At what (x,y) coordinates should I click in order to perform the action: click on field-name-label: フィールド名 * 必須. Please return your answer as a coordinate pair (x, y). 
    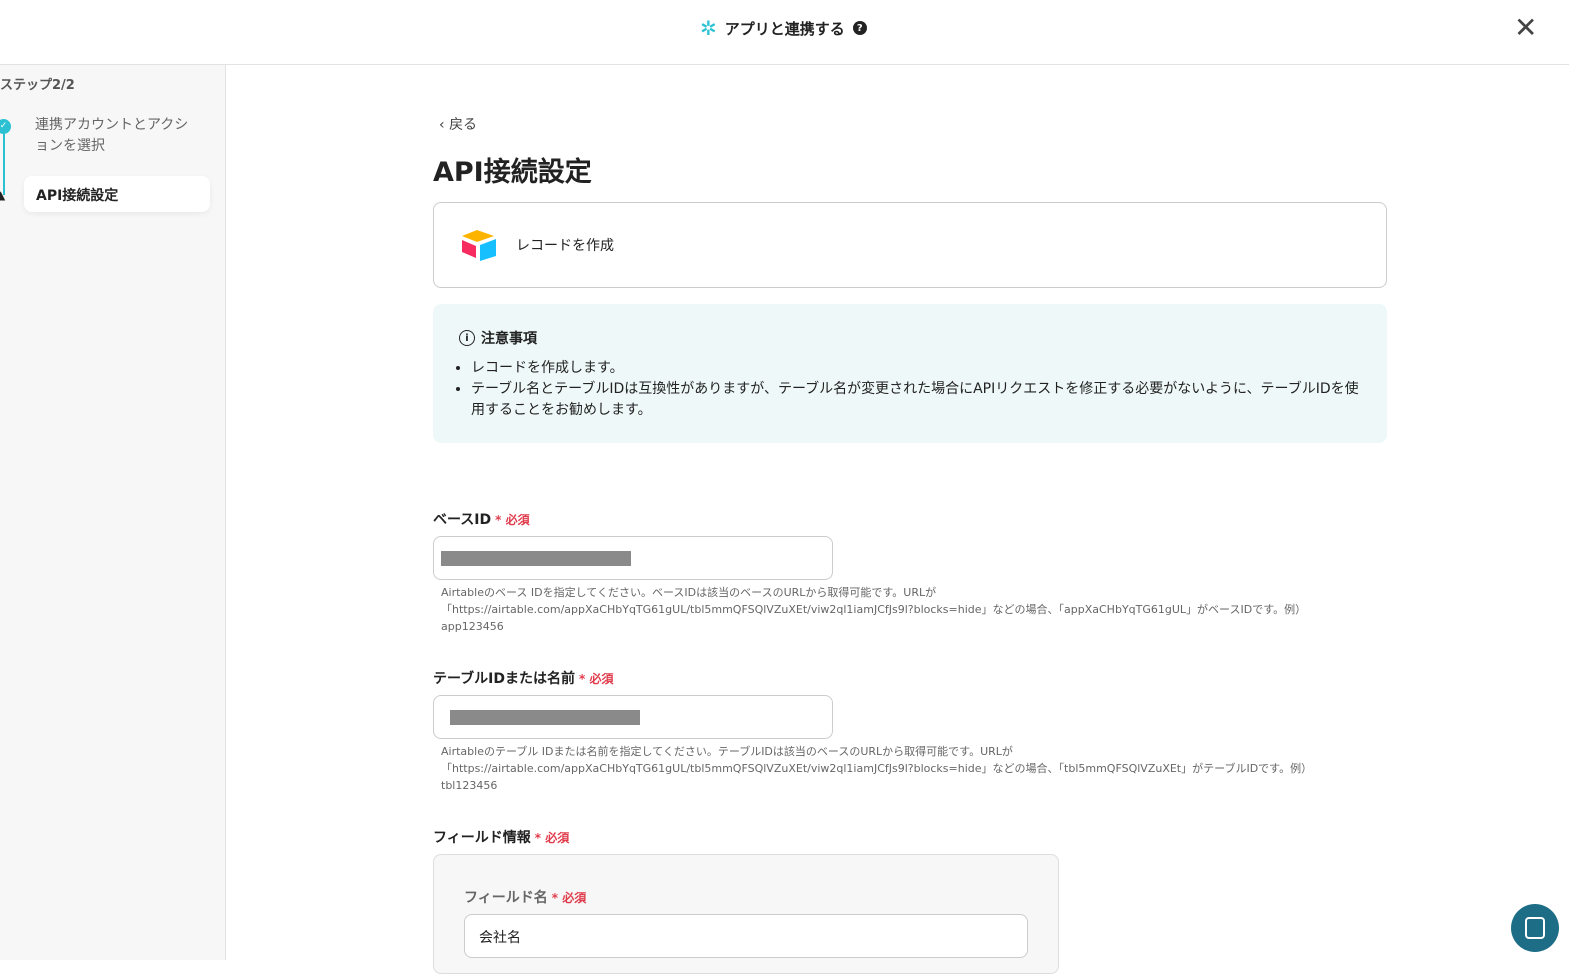
    Looking at the image, I should click on (525, 897).